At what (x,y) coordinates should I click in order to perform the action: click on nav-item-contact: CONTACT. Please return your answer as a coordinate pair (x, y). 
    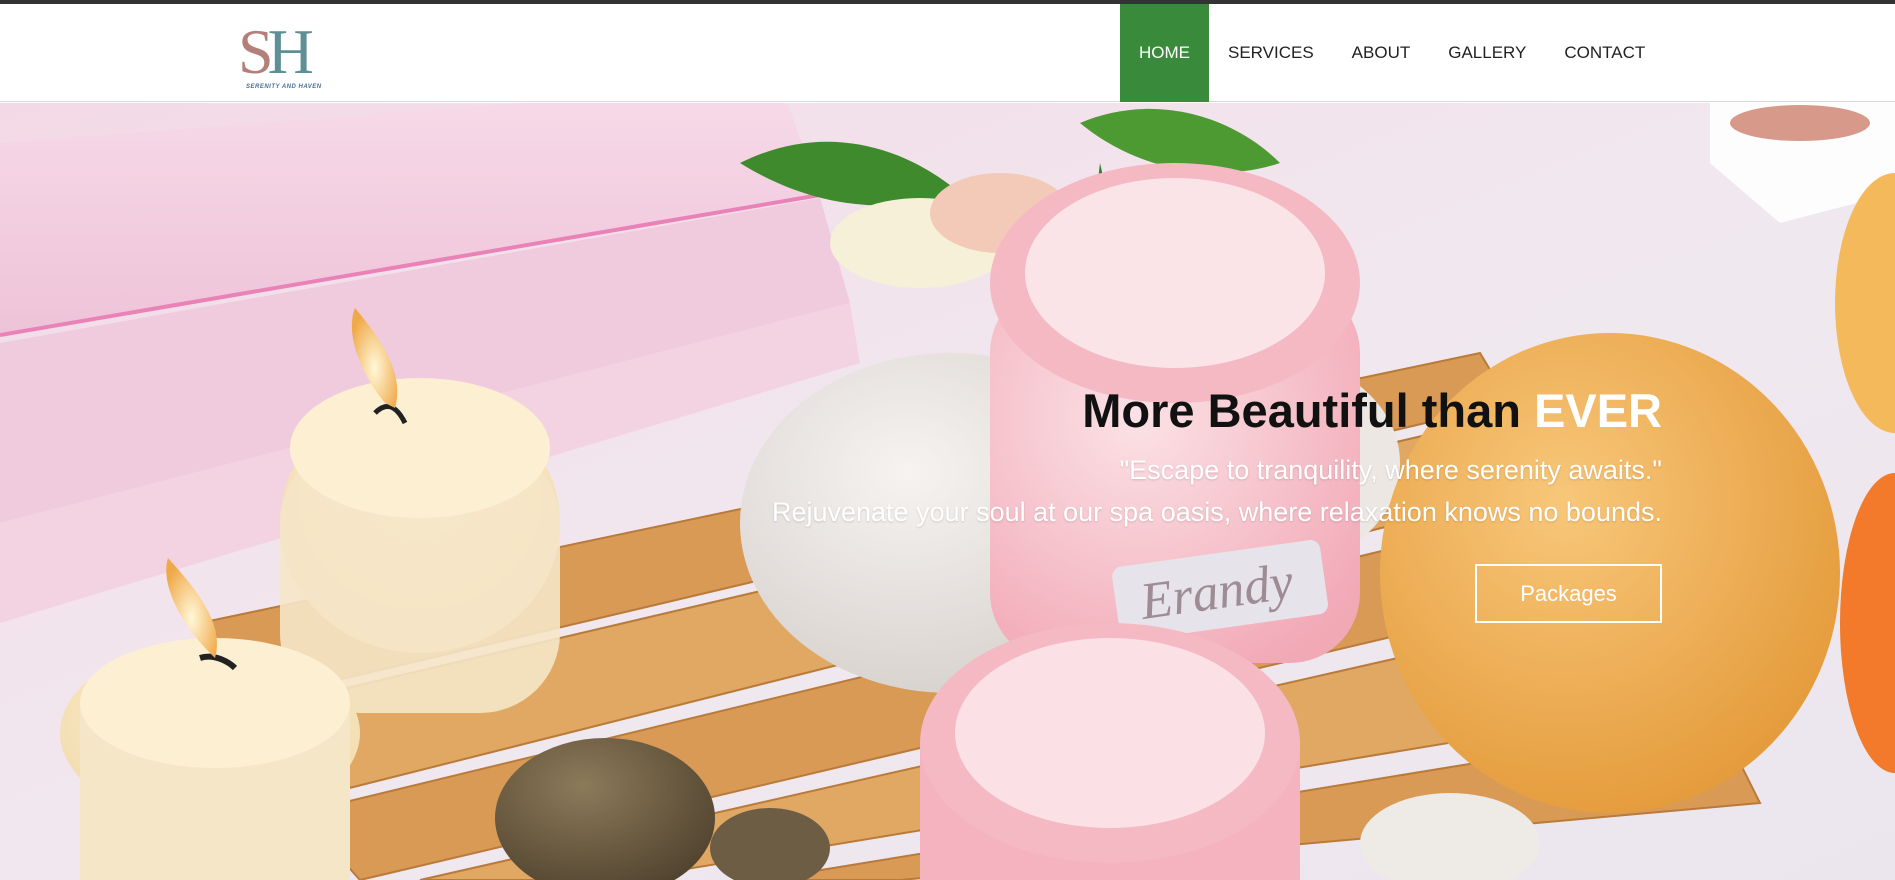
    Looking at the image, I should click on (1604, 53).